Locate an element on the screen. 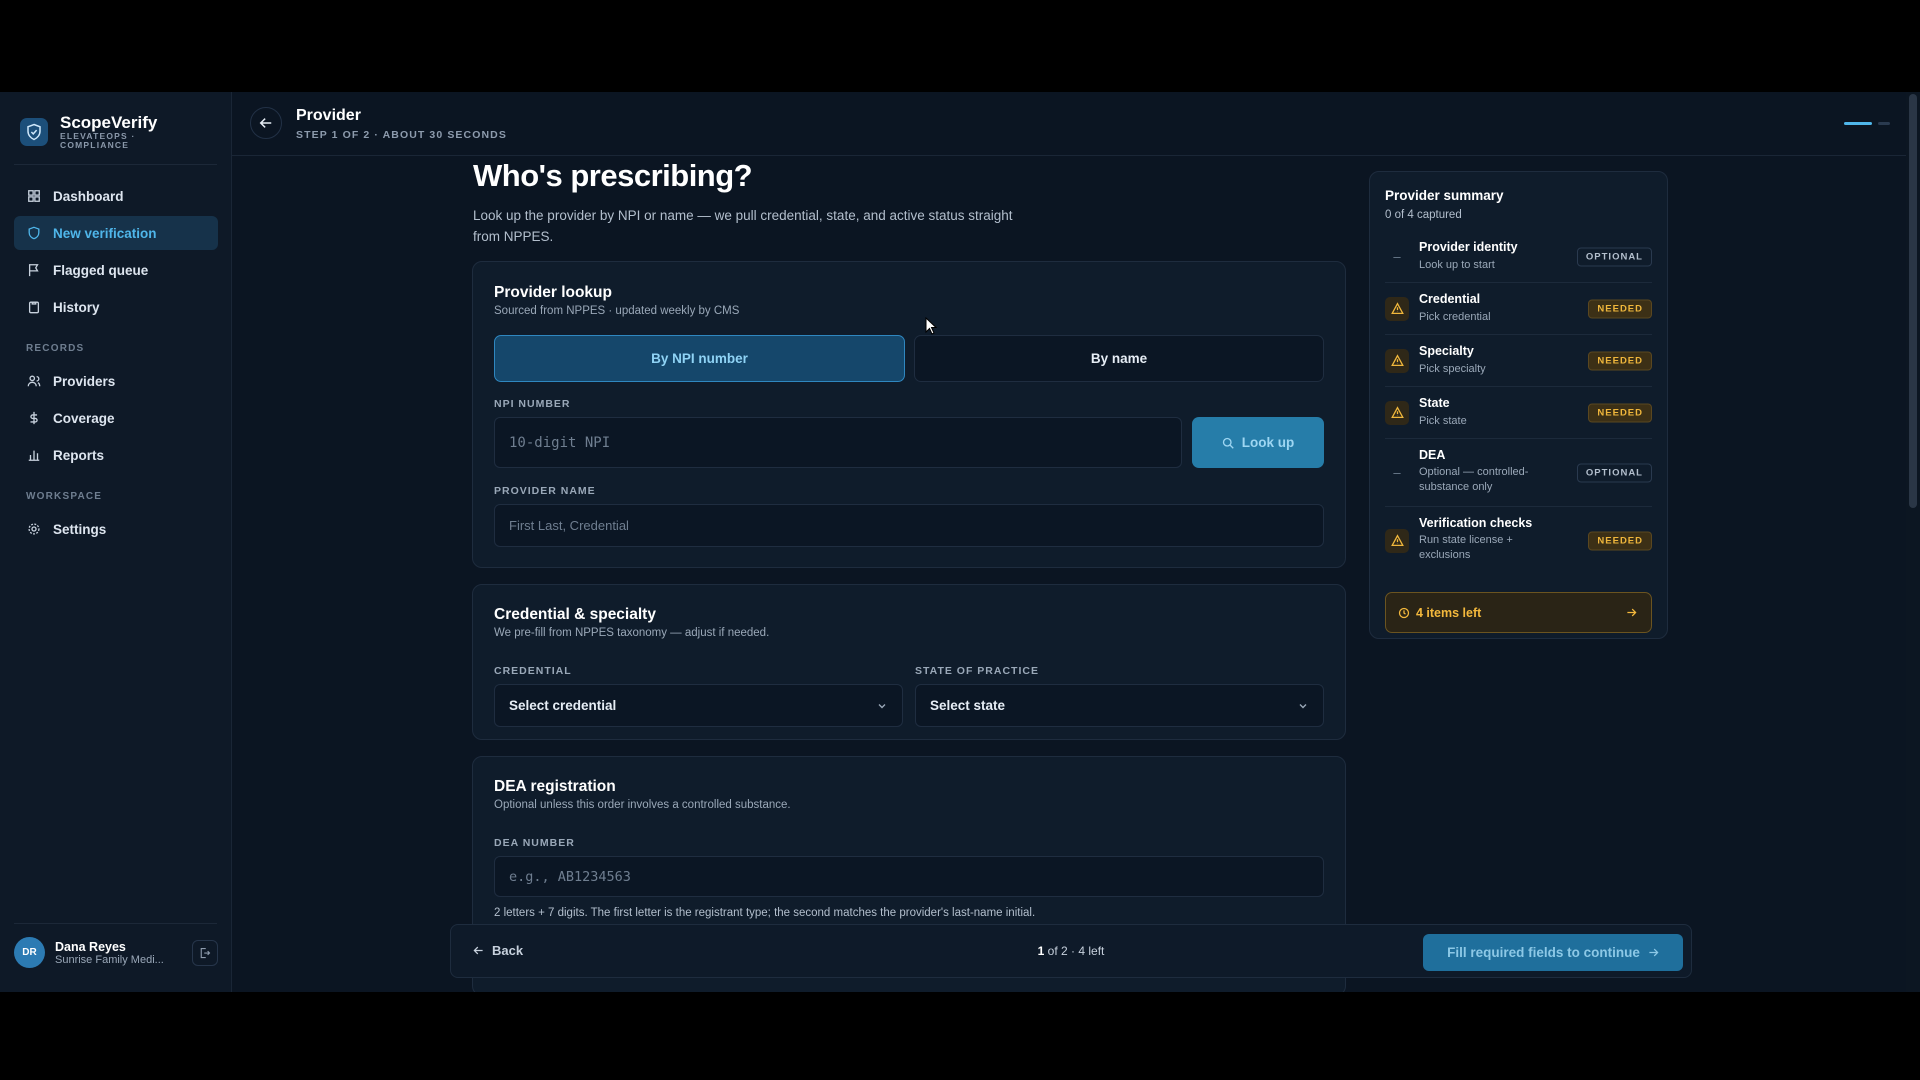  logout-icon is located at coordinates (205, 952).